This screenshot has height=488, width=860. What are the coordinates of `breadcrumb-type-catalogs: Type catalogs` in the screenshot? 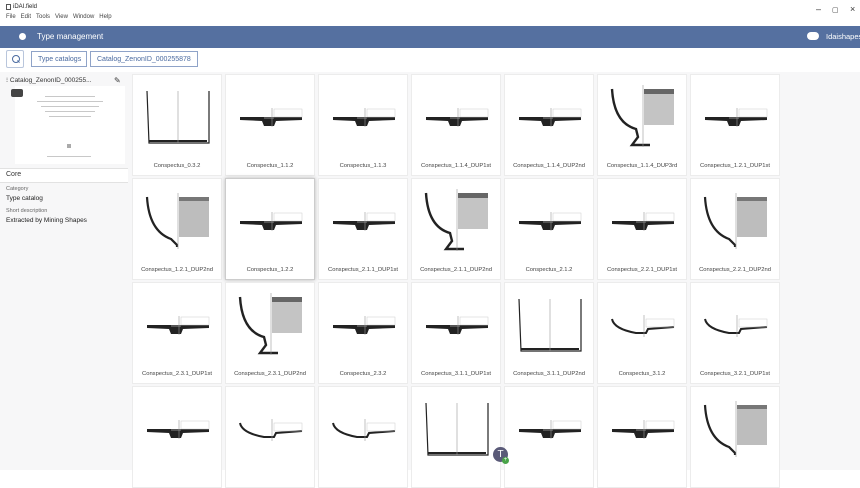 It's located at (59, 59).